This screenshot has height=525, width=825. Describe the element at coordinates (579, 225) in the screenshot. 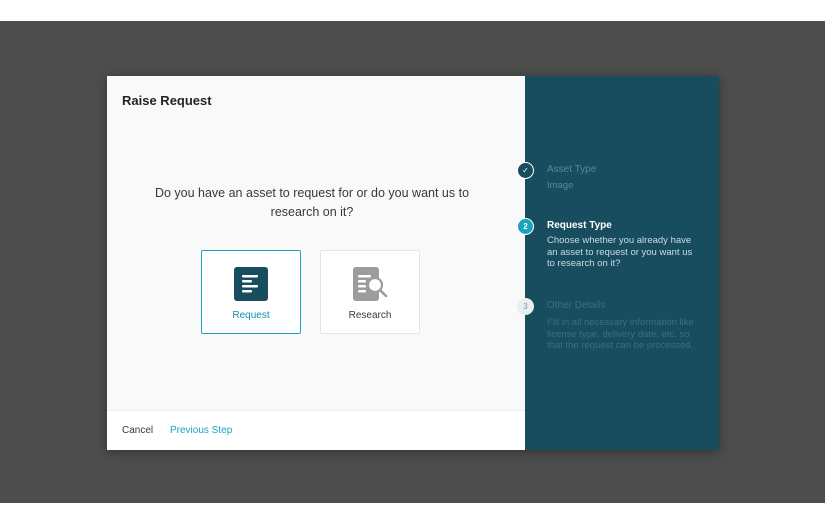

I see `step-title: Request Type` at that location.